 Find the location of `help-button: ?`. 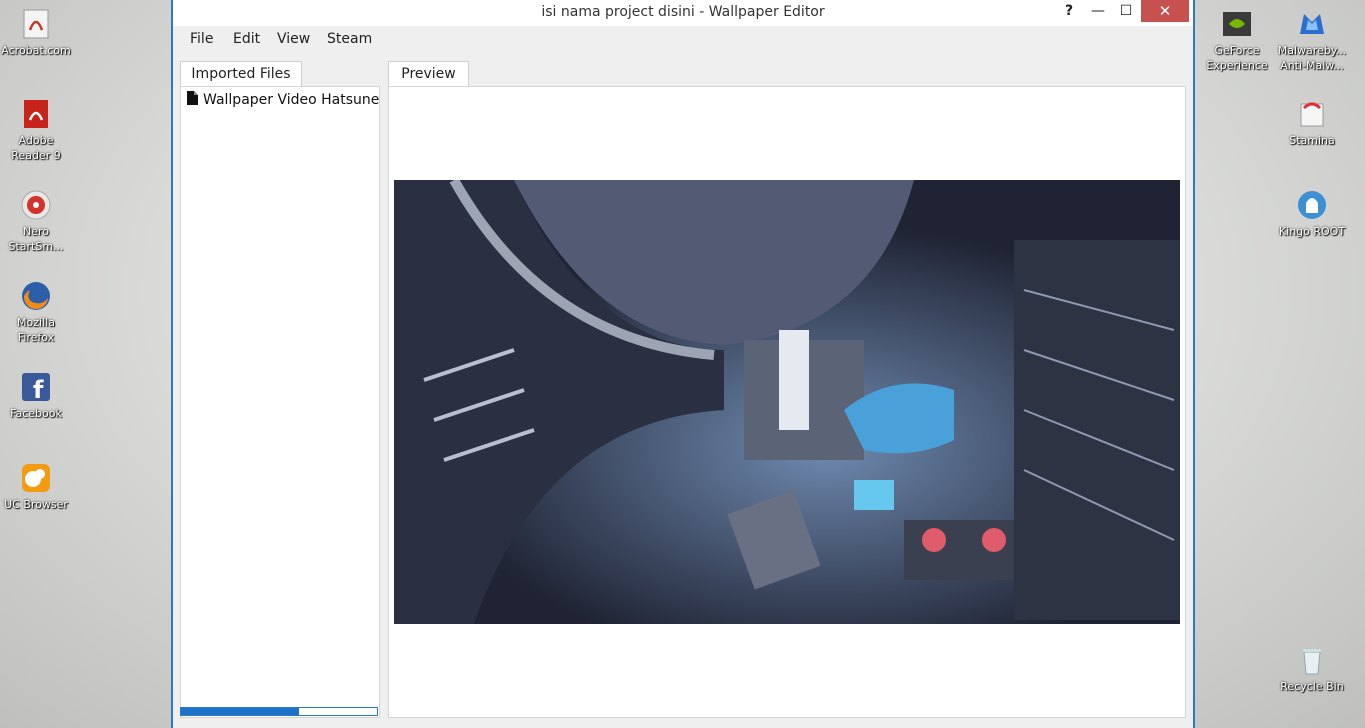

help-button: ? is located at coordinates (1069, 11).